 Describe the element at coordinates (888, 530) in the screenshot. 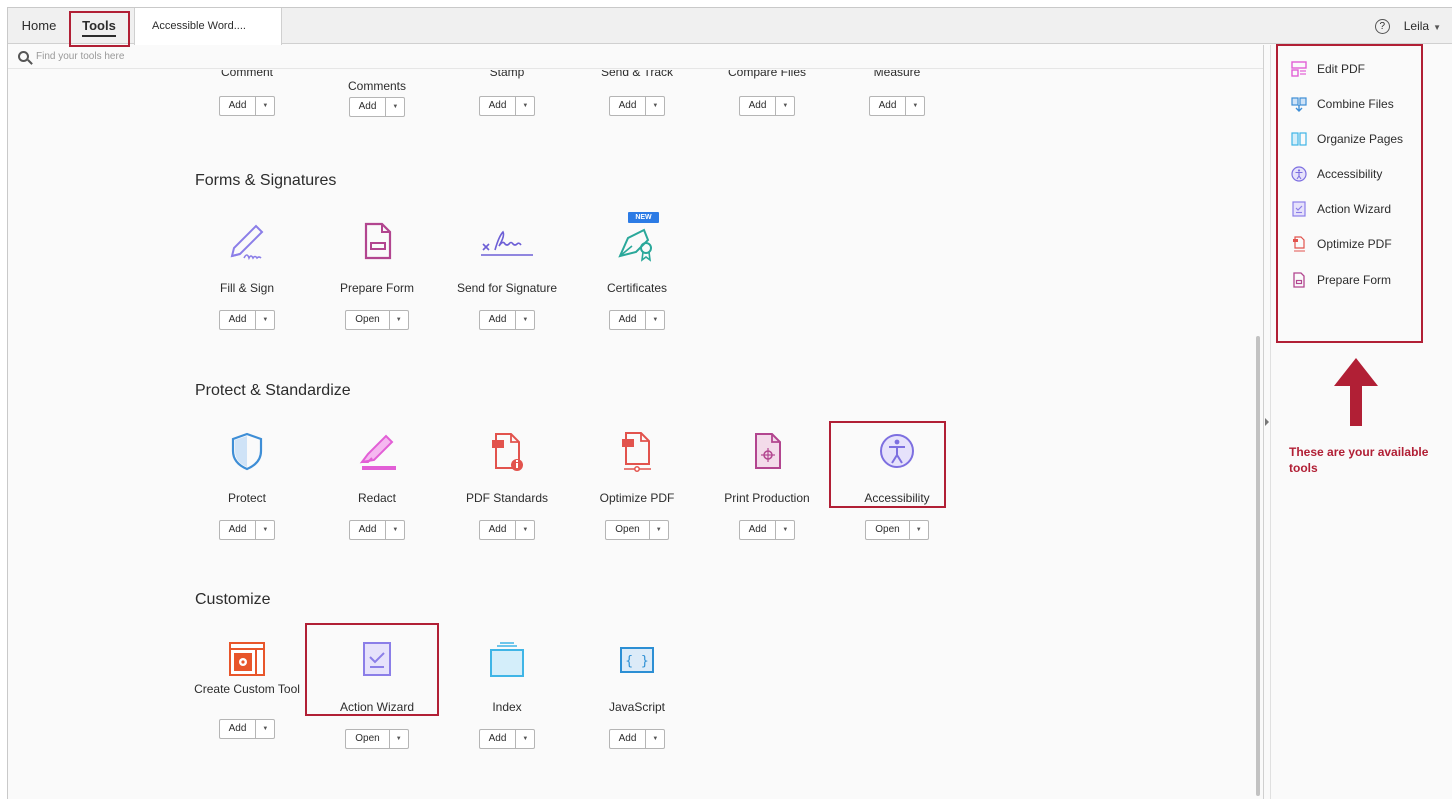

I see `button-label: Open` at that location.